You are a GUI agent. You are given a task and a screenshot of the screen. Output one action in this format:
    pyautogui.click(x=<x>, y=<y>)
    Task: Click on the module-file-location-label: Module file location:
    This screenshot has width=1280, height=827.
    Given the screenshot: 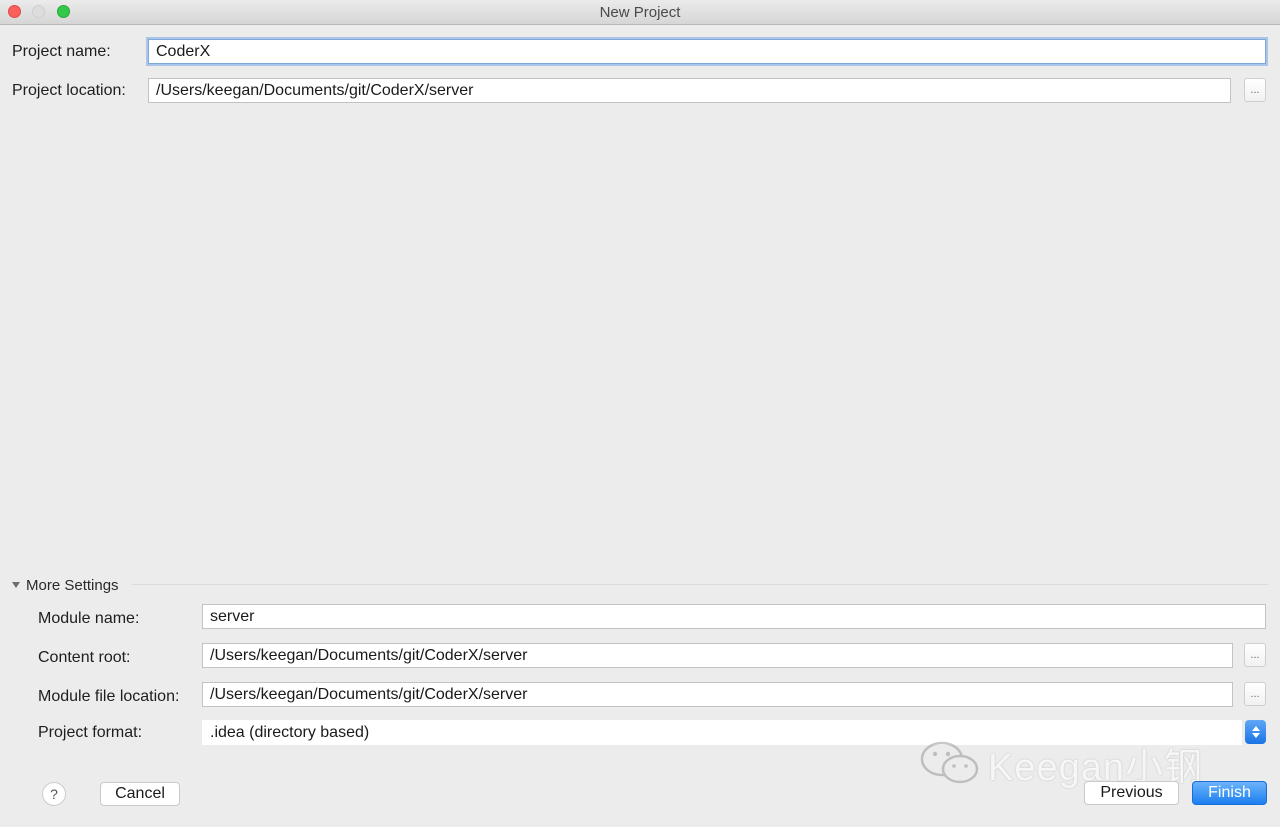 What is the action you would take?
    pyautogui.click(x=109, y=696)
    